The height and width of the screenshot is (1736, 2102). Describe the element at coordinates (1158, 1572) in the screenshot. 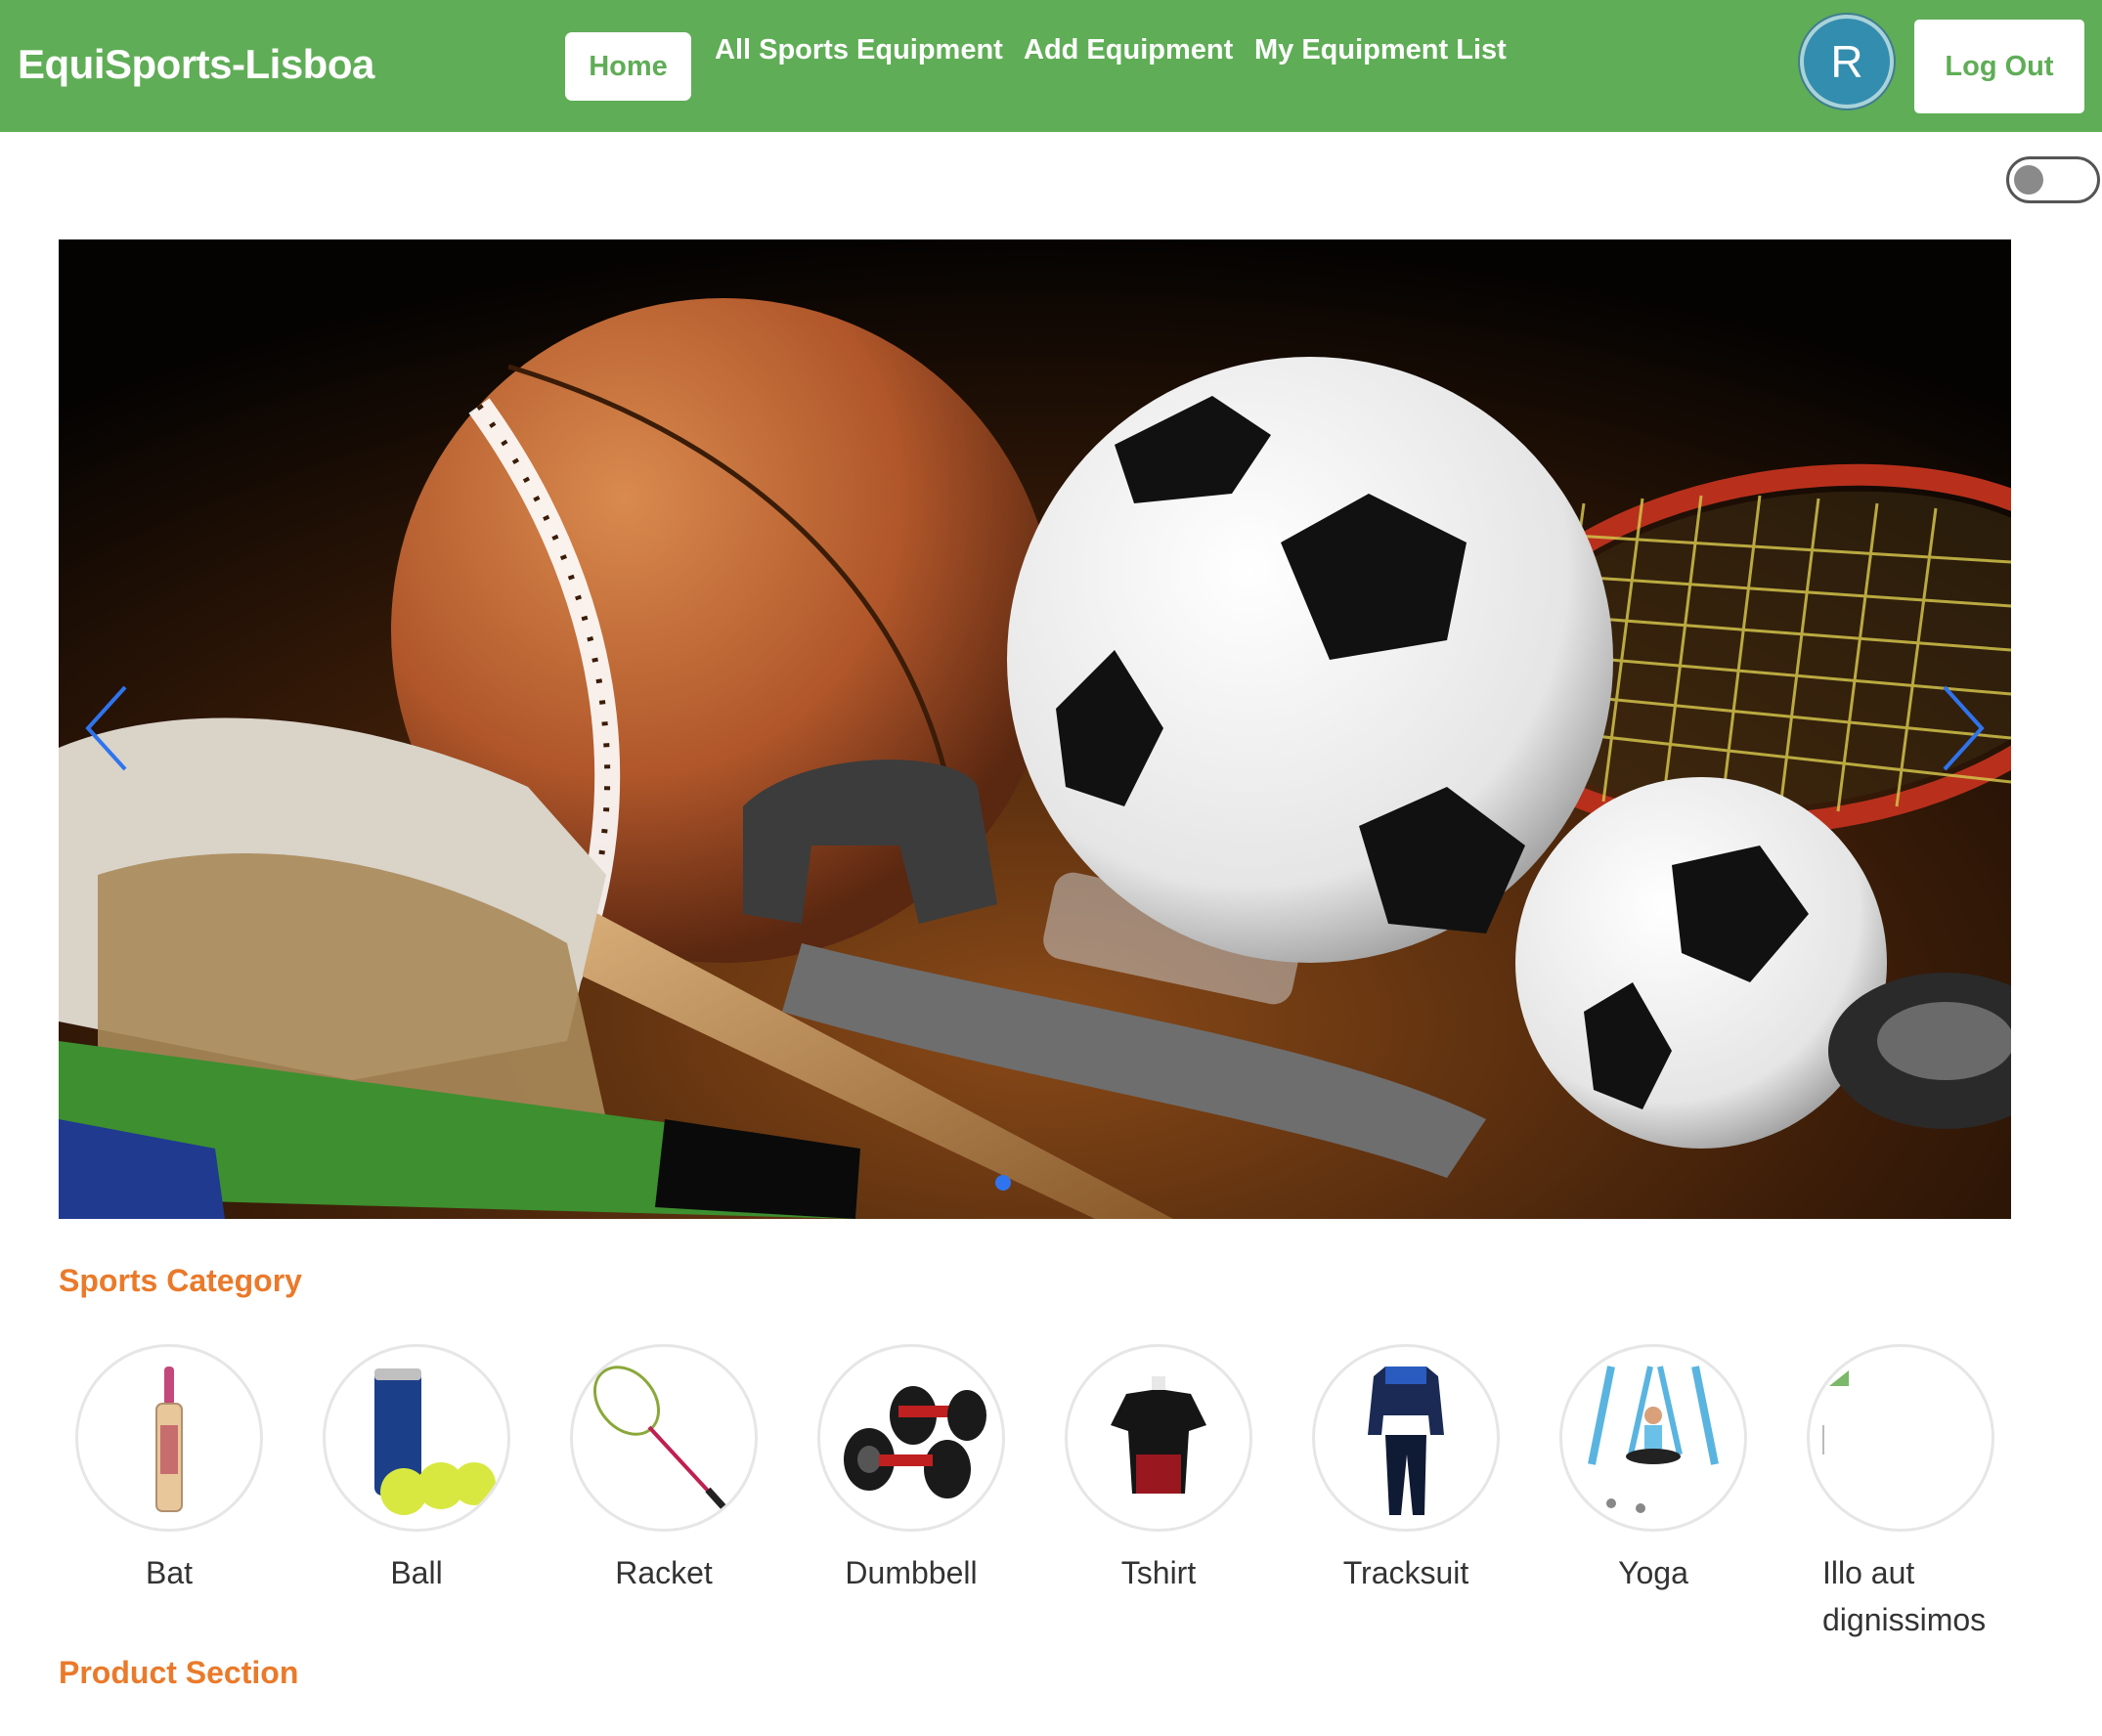

I see `category-label: Tshirt` at that location.